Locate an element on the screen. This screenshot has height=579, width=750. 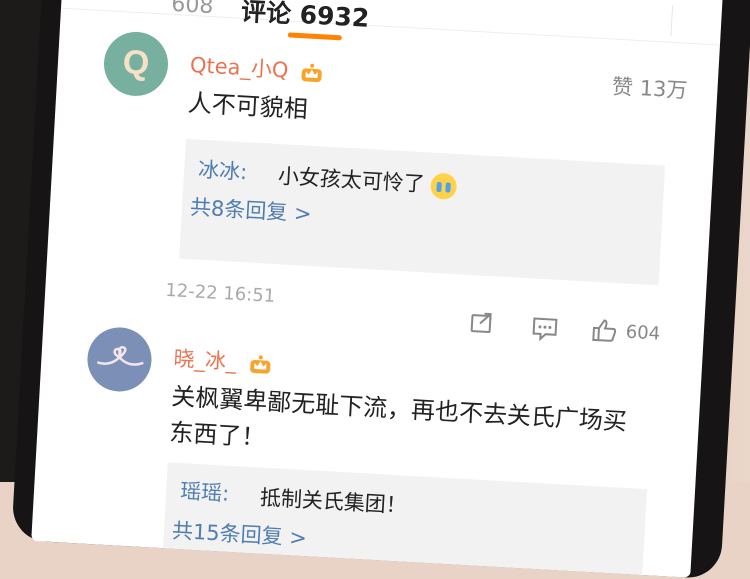
tab-bar: 608 评论 6932 is located at coordinates (392, 23).